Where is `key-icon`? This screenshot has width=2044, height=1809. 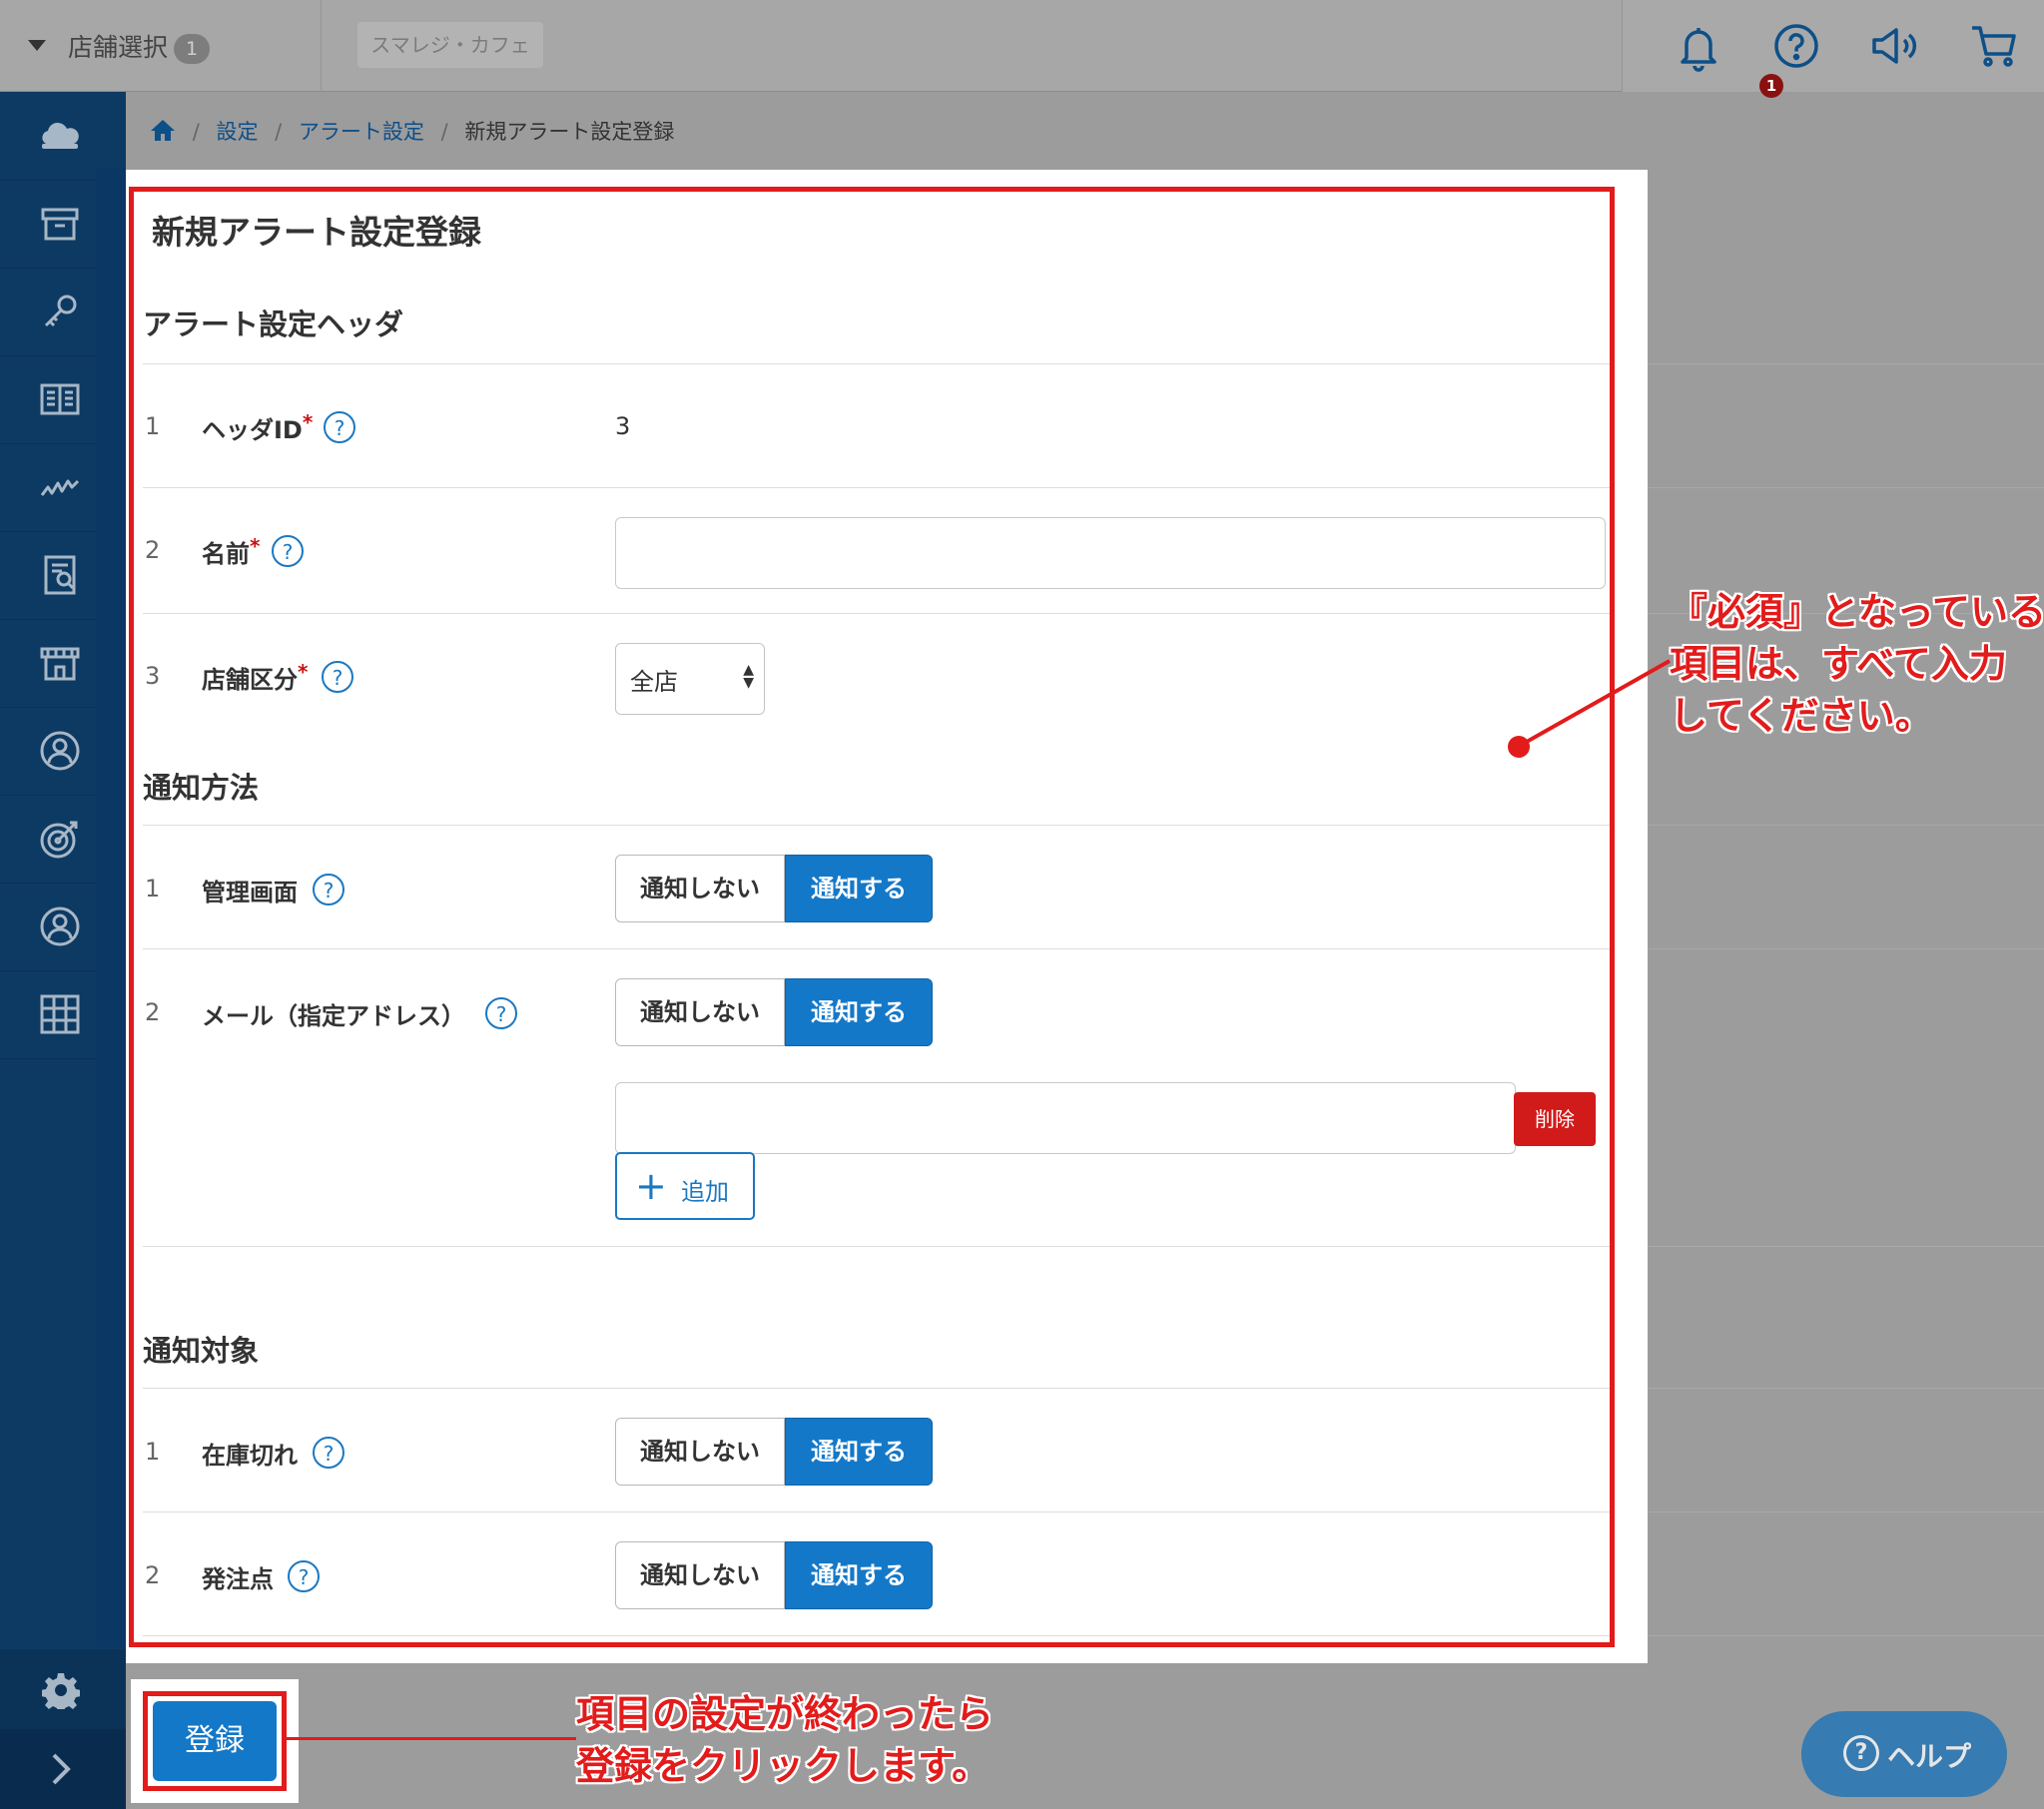
key-icon is located at coordinates (60, 311).